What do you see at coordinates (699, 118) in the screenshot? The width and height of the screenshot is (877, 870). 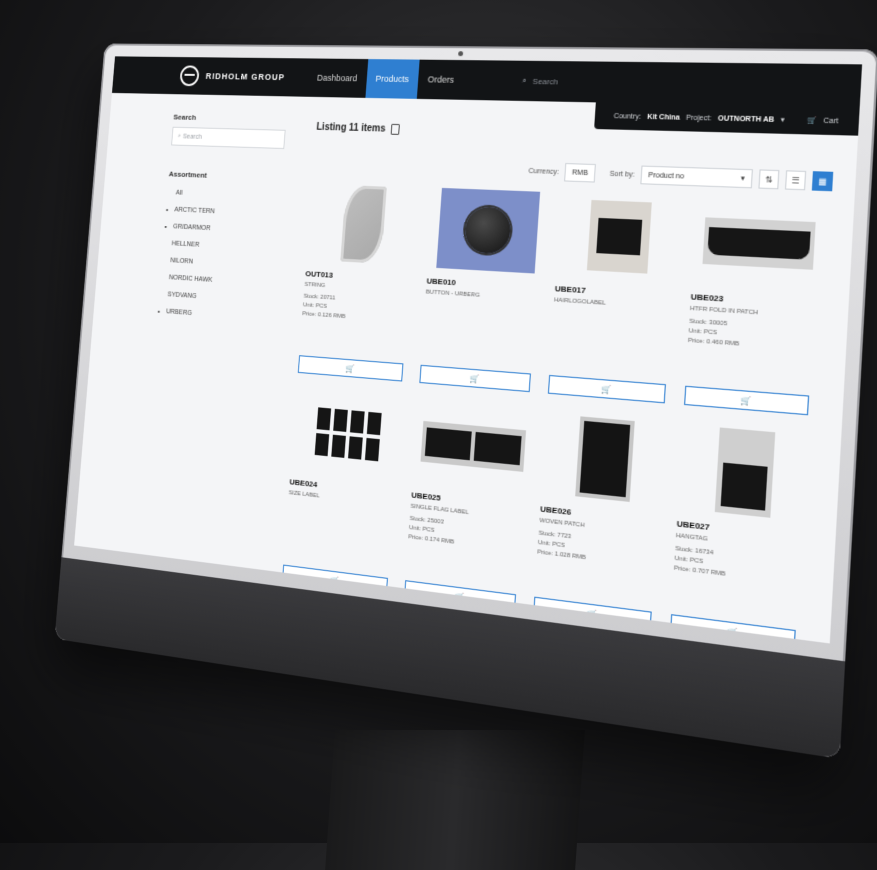 I see `project-label: Project:` at bounding box center [699, 118].